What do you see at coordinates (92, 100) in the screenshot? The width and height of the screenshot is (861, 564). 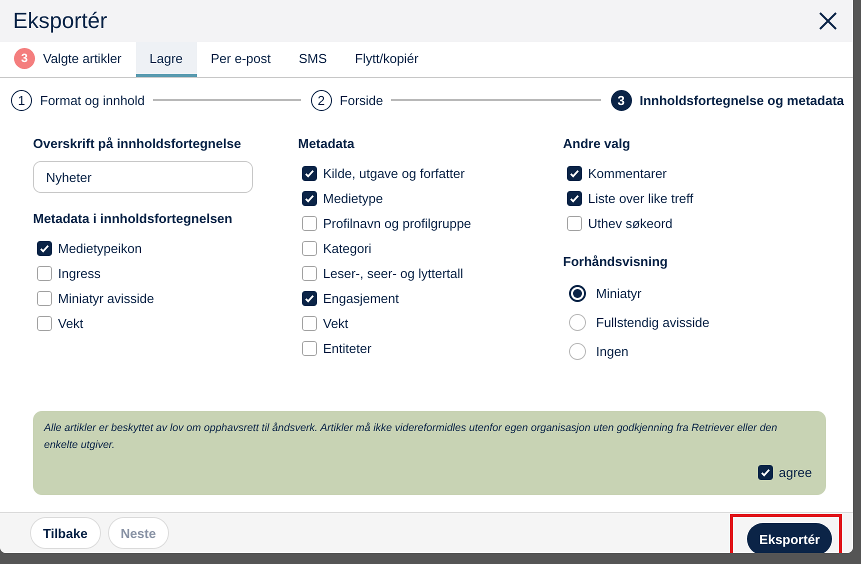 I see `step-label: Format og innhold` at bounding box center [92, 100].